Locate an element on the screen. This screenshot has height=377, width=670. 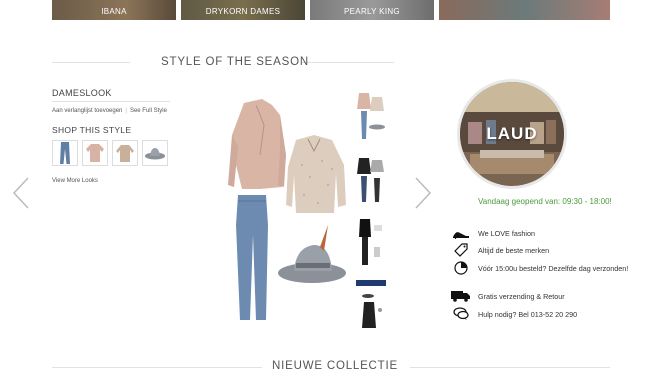
jacket-image is located at coordinates (257, 144).